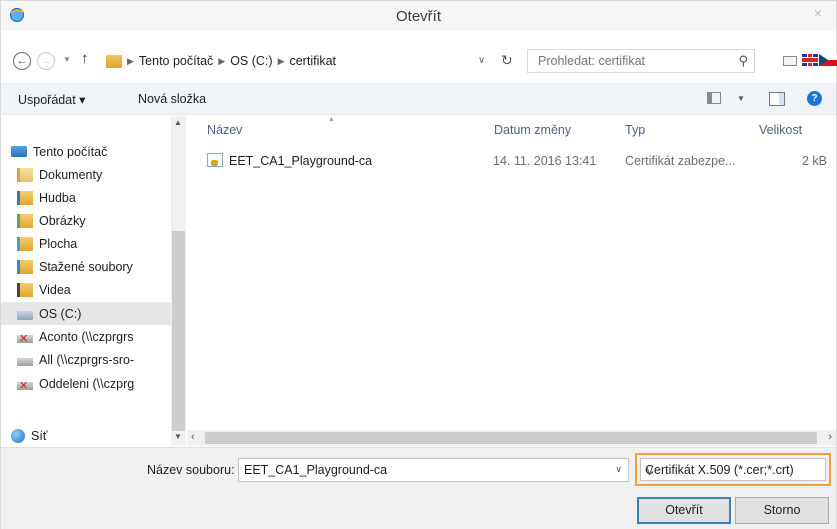 The height and width of the screenshot is (529, 837). I want to click on file-size: 2 kB, so click(815, 161).